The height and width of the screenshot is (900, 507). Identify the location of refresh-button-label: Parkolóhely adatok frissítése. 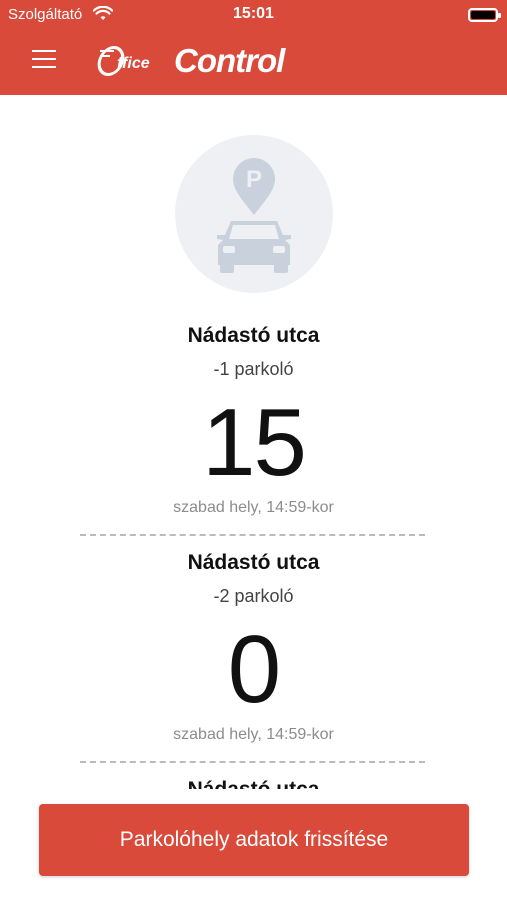
(254, 839).